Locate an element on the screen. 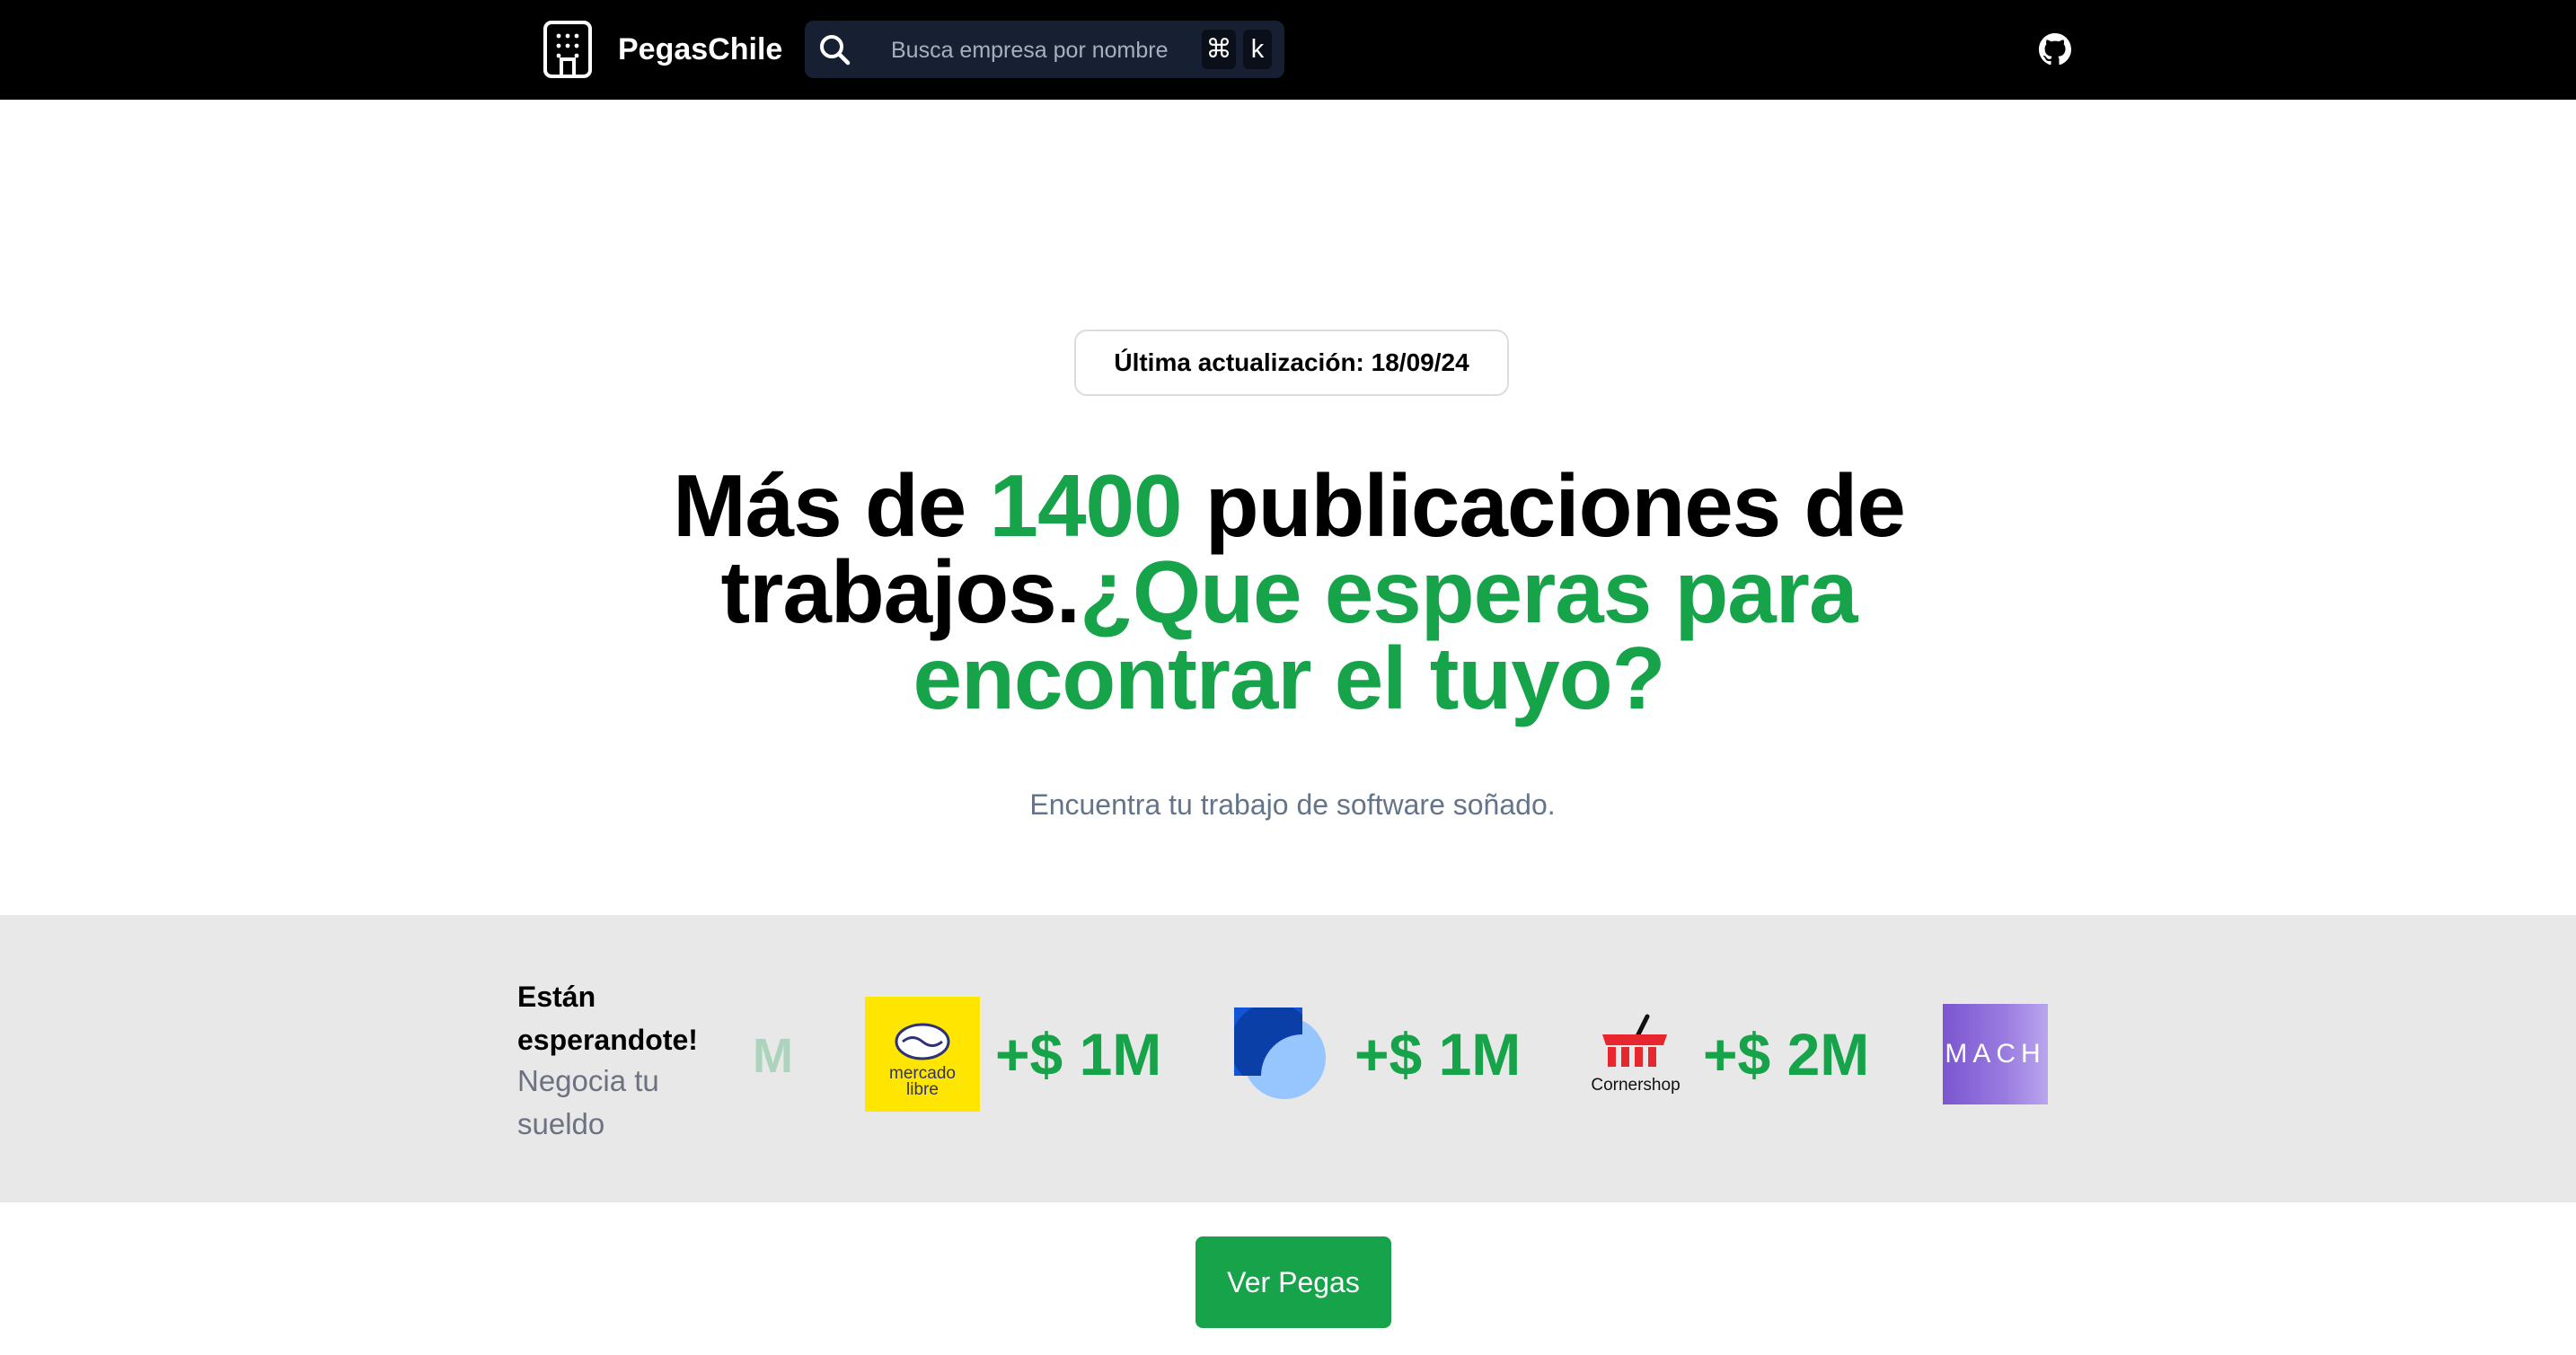 This screenshot has width=2576, height=1355. hero-subtitle: Encuentra tu trabajo de software soñado. is located at coordinates (1292, 805).